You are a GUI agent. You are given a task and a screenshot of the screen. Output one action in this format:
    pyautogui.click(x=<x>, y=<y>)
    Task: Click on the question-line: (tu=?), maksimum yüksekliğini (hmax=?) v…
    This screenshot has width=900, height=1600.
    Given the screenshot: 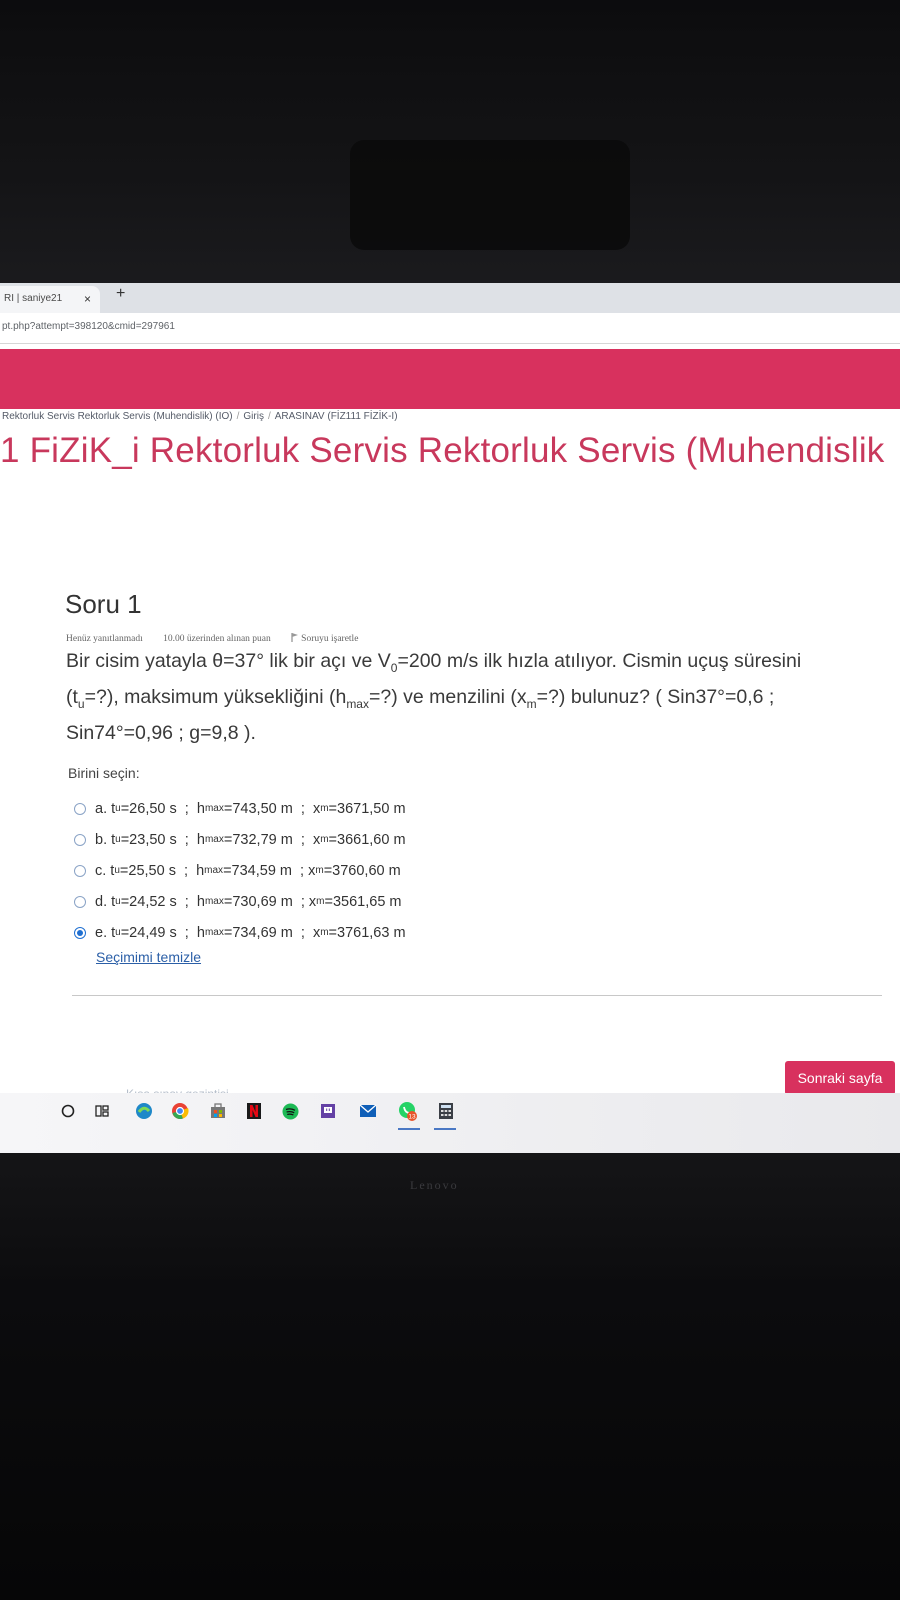 What is the action you would take?
    pyautogui.click(x=420, y=698)
    